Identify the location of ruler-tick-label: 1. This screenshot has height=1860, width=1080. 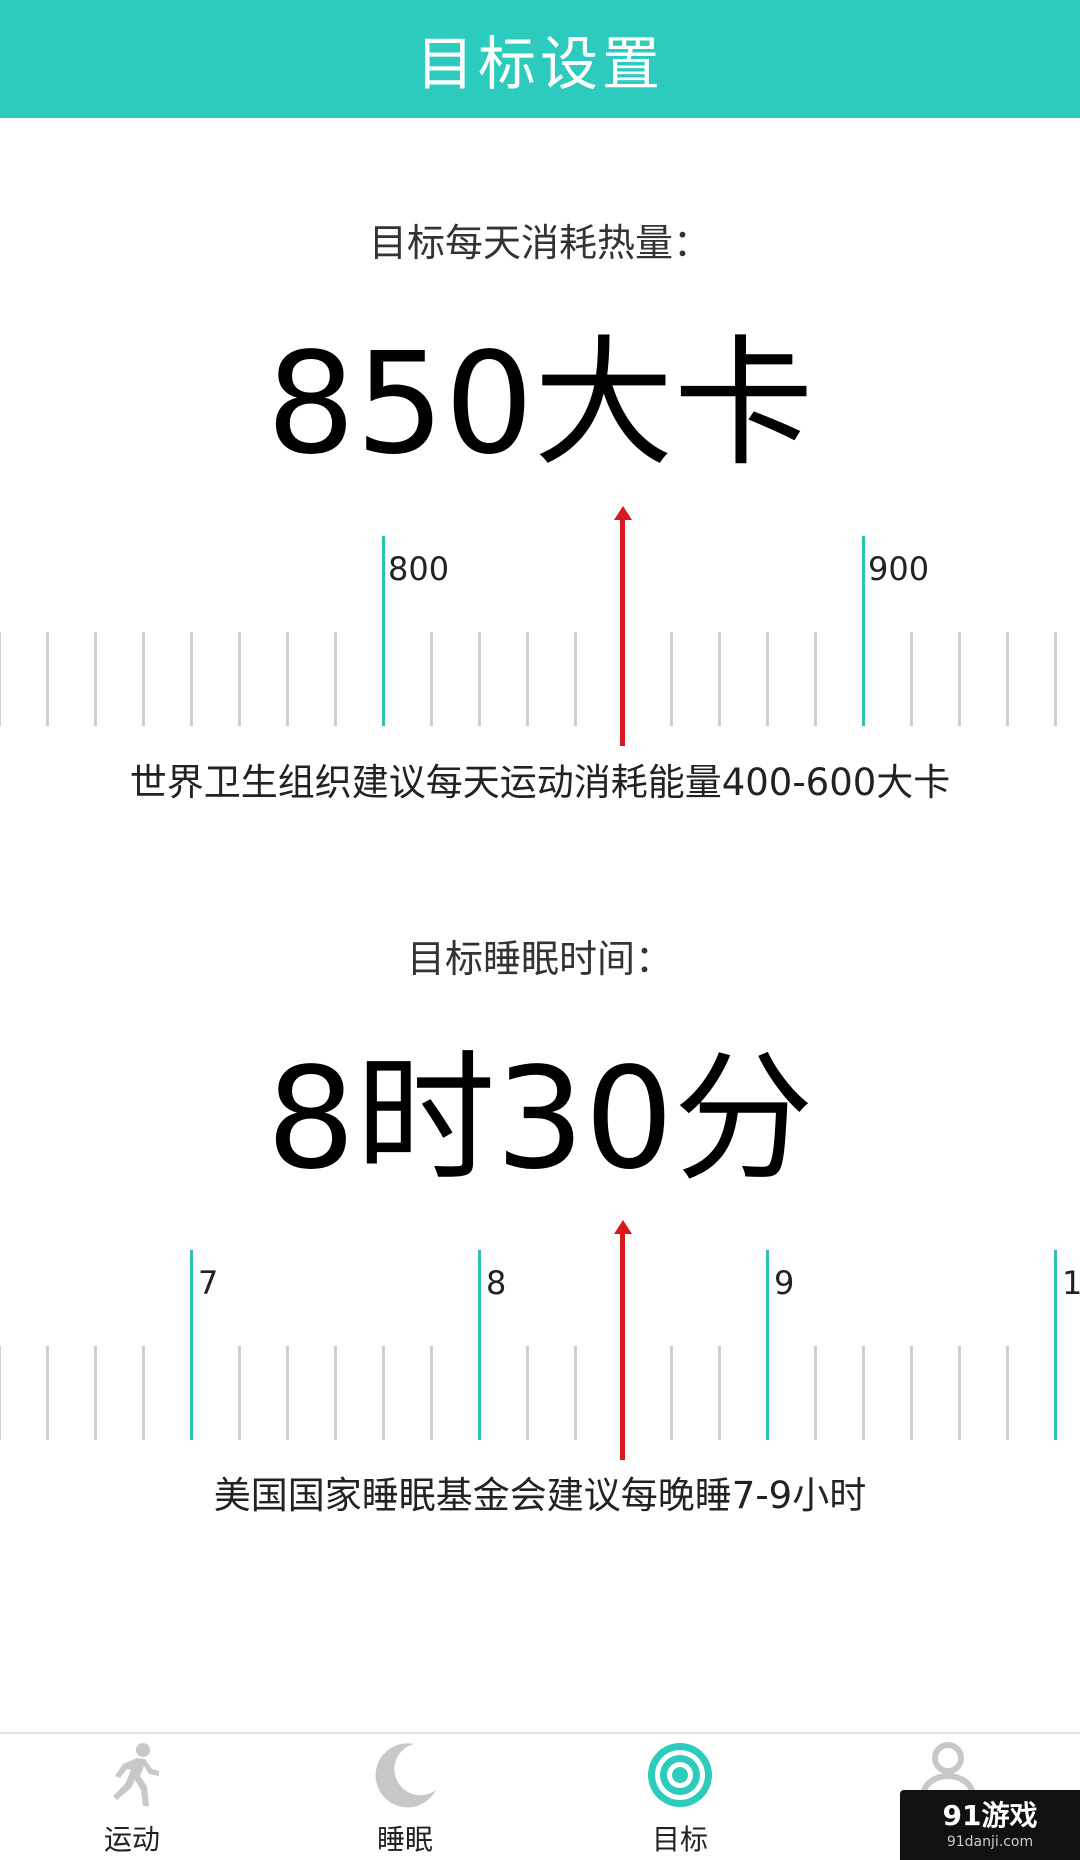
(1071, 1283).